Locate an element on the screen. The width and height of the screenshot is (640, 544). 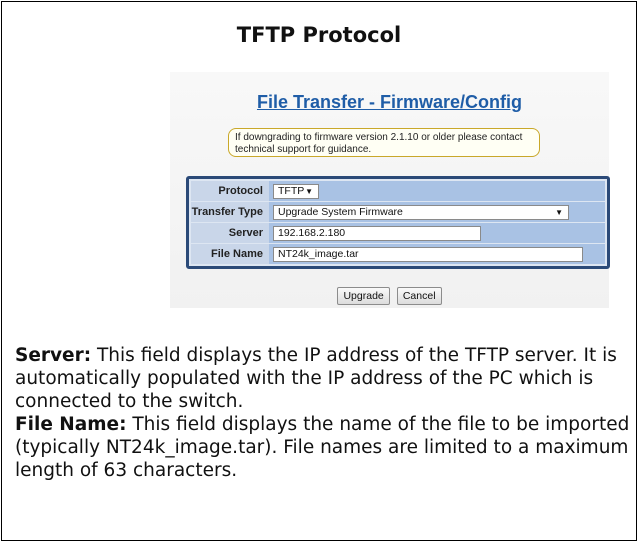
file-name-row: File Name NT24k_image.tar is located at coordinates (398, 254).